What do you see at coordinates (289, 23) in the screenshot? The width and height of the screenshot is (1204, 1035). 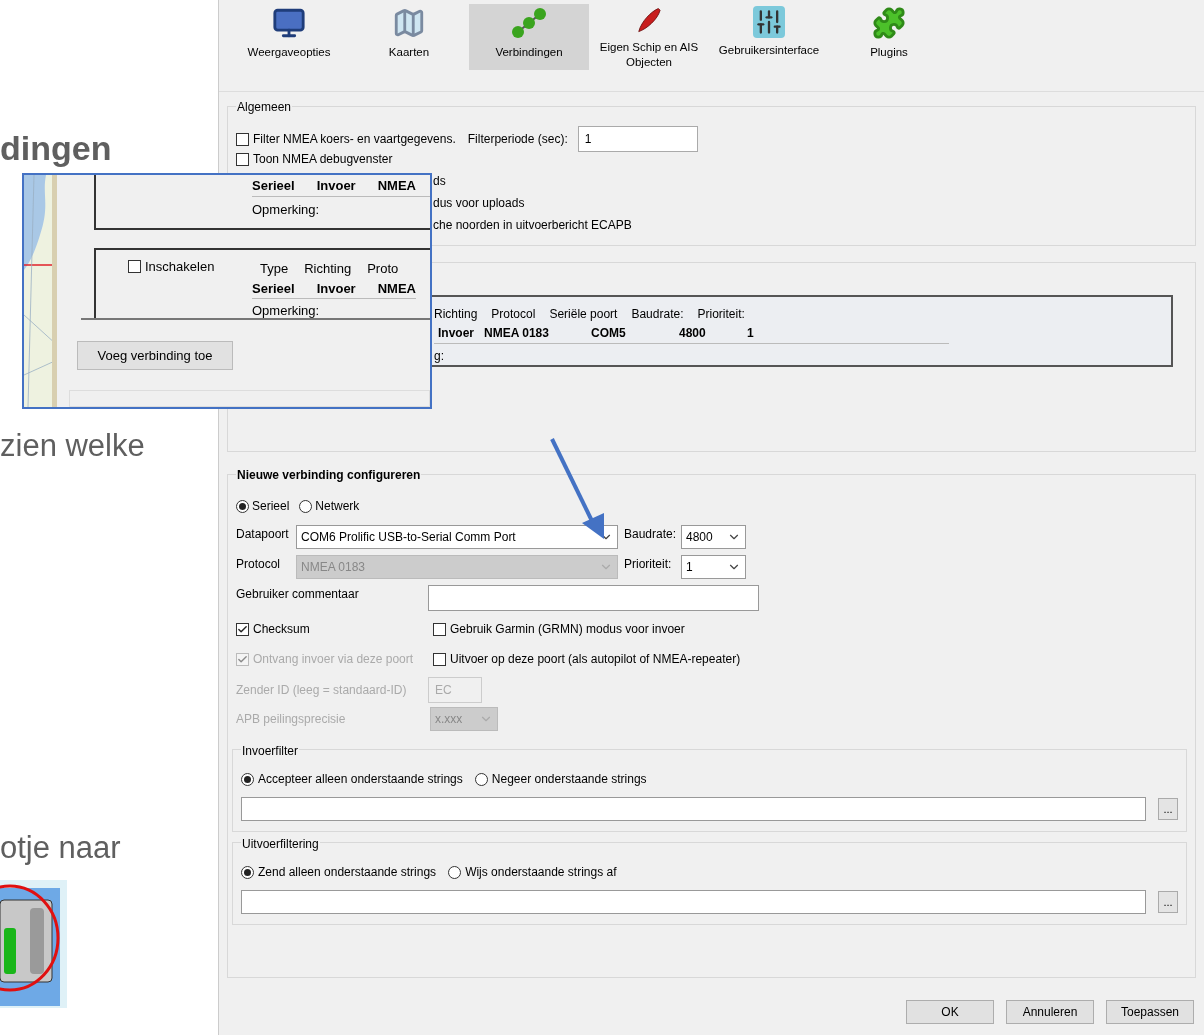 I see `monitor-icon` at bounding box center [289, 23].